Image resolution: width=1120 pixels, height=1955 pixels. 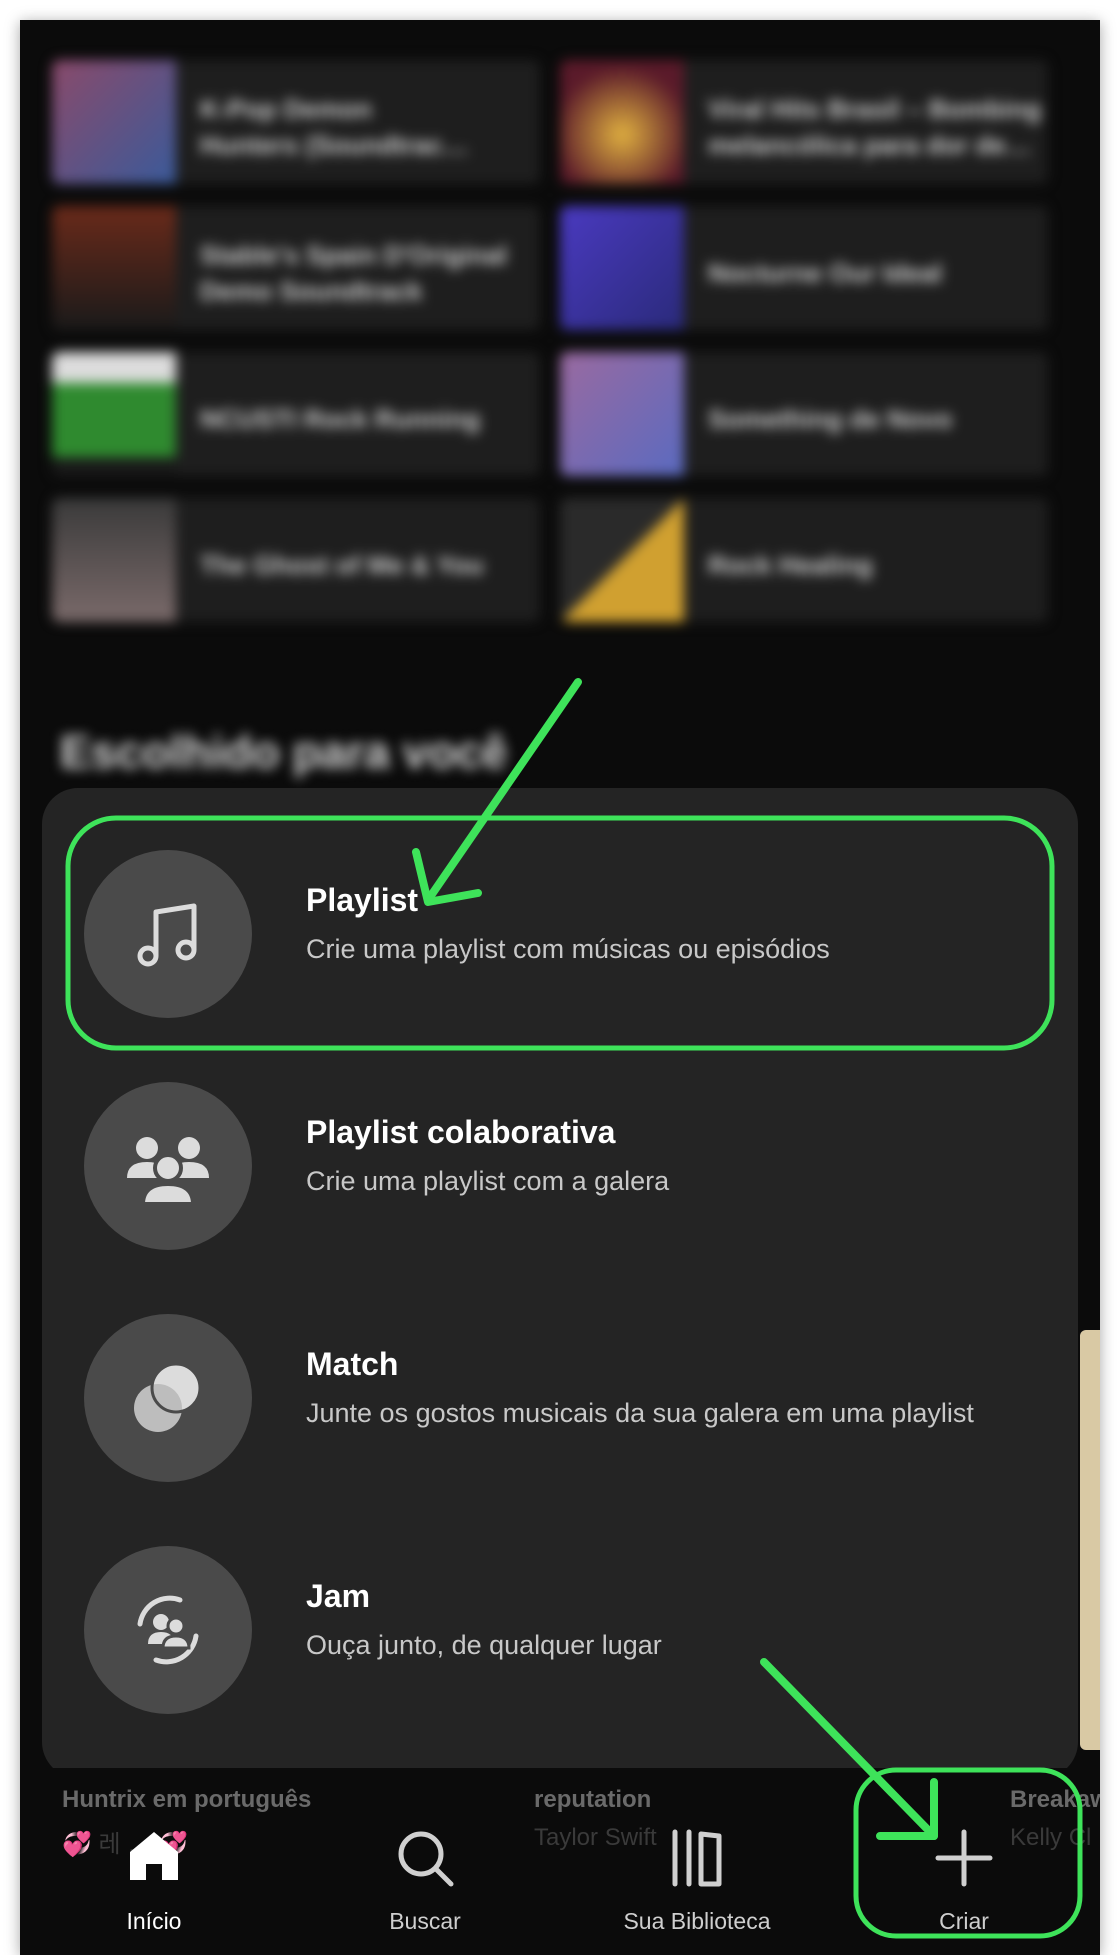 What do you see at coordinates (560, 933) in the screenshot?
I see `highlight-box-playlist` at bounding box center [560, 933].